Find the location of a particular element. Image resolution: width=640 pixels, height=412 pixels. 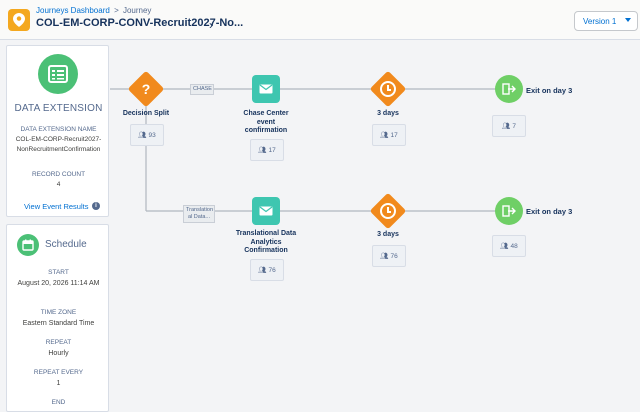

de-name-label: DATA EXTENSION NAME is located at coordinates (58, 129).